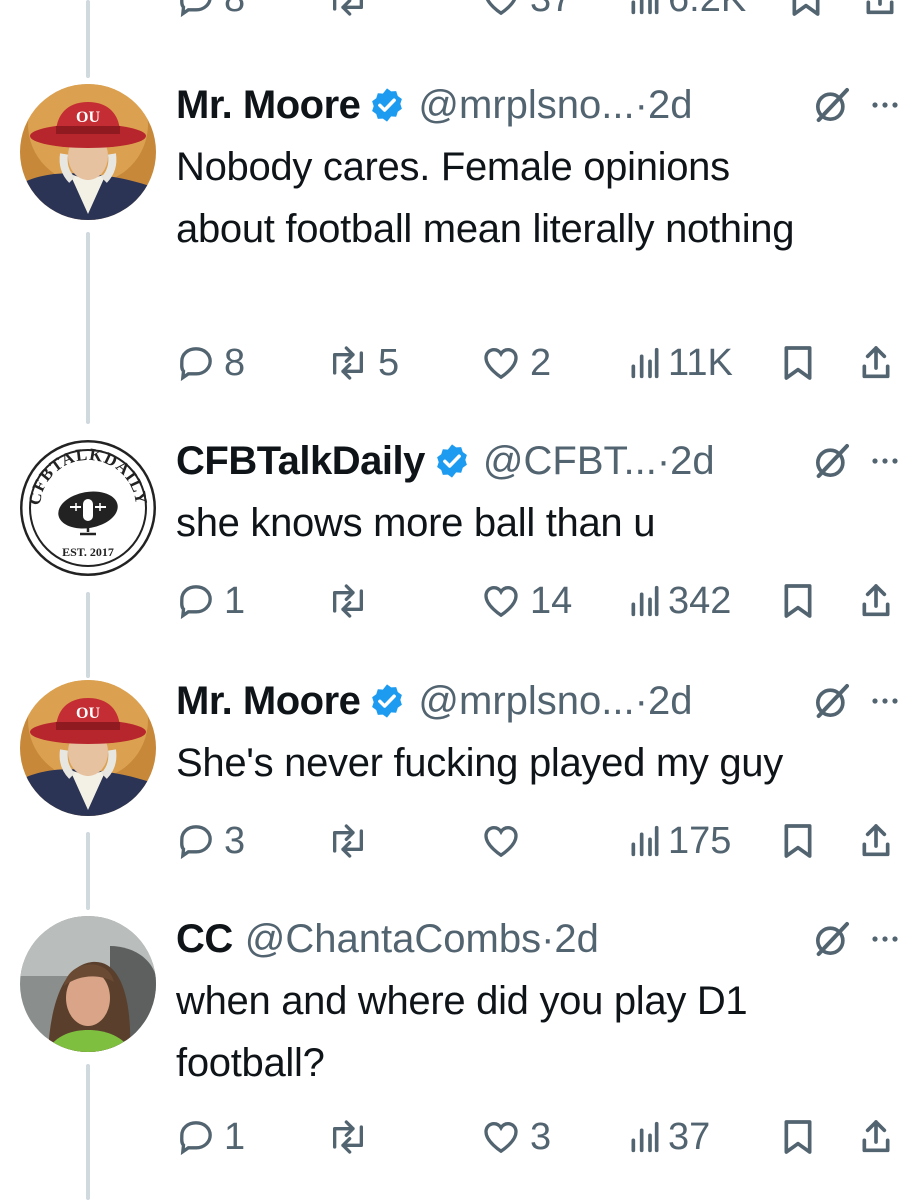 The width and height of the screenshot is (918, 1200). I want to click on handle: @ChantaCombs, so click(393, 939).